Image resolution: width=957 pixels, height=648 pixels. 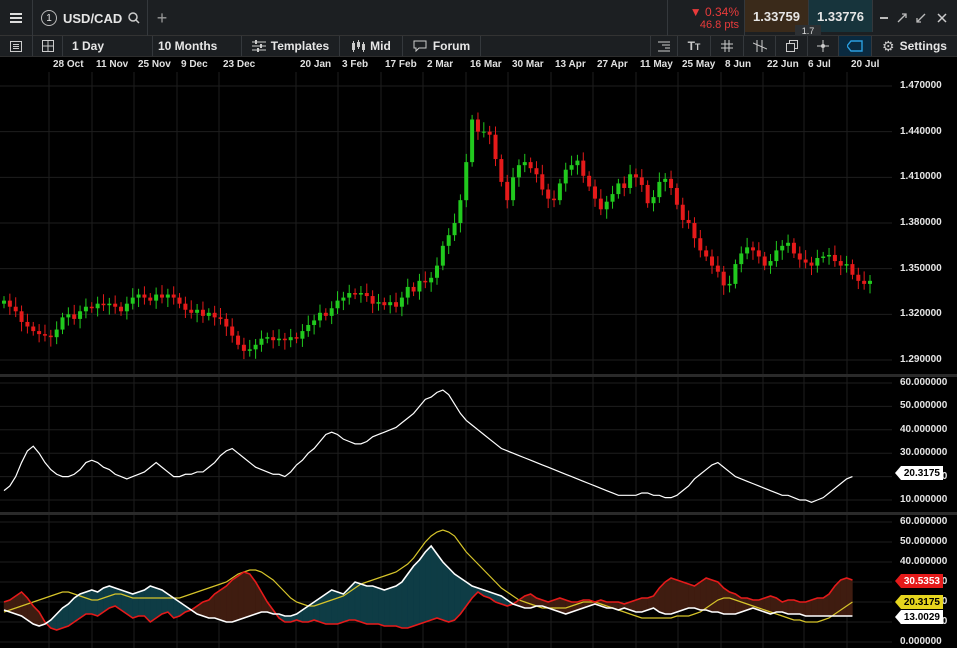 I want to click on expand-icon, so click(x=902, y=18).